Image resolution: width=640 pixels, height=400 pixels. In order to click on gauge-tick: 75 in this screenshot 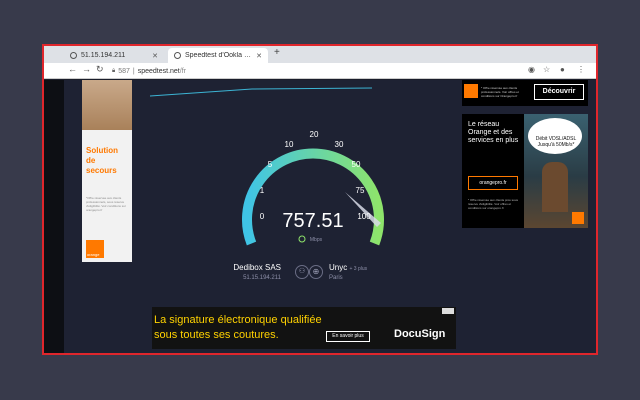, I will do `click(360, 190)`.